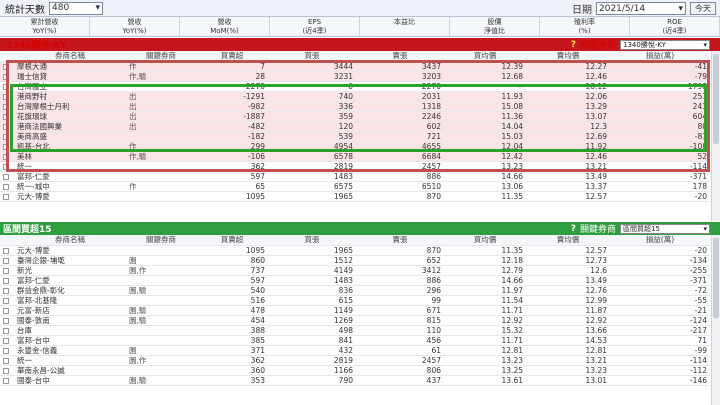 This screenshot has width=720, height=405. Describe the element at coordinates (355, 186) in the screenshot. I see `table-row: 統一-城中作 65 6575 6510 13.06 13.37 178` at that location.